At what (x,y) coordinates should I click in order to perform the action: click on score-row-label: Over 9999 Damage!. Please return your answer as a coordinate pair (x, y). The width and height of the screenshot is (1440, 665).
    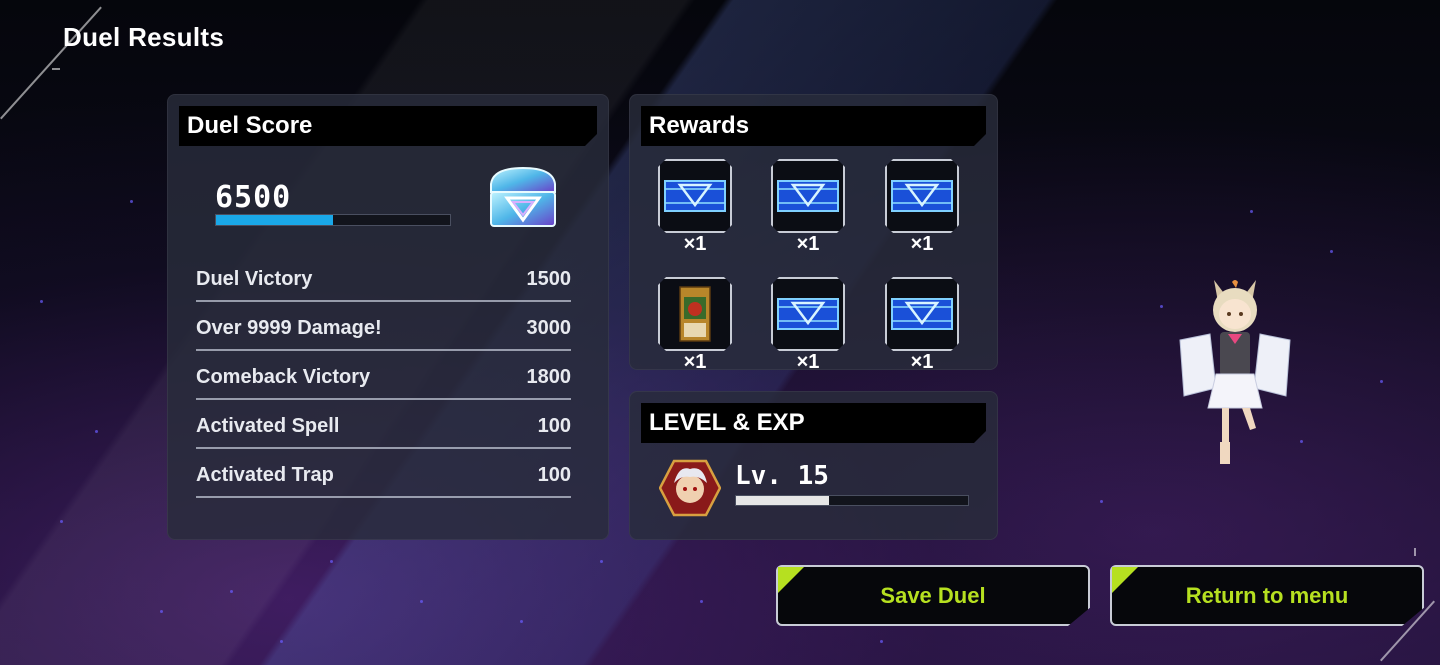
    Looking at the image, I should click on (289, 328).